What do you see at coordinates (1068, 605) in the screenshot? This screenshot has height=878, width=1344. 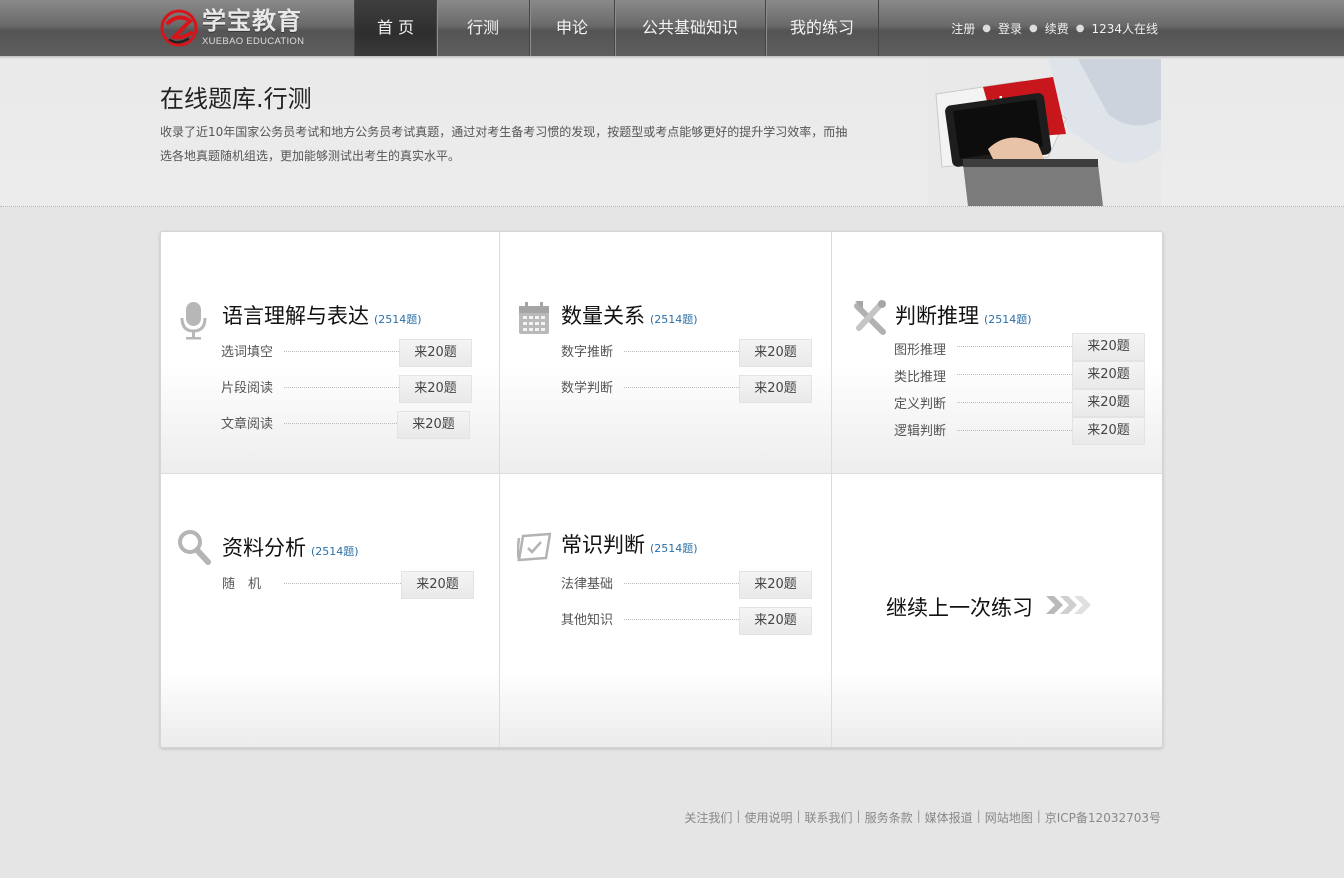 I see `chevrons-right-icon` at bounding box center [1068, 605].